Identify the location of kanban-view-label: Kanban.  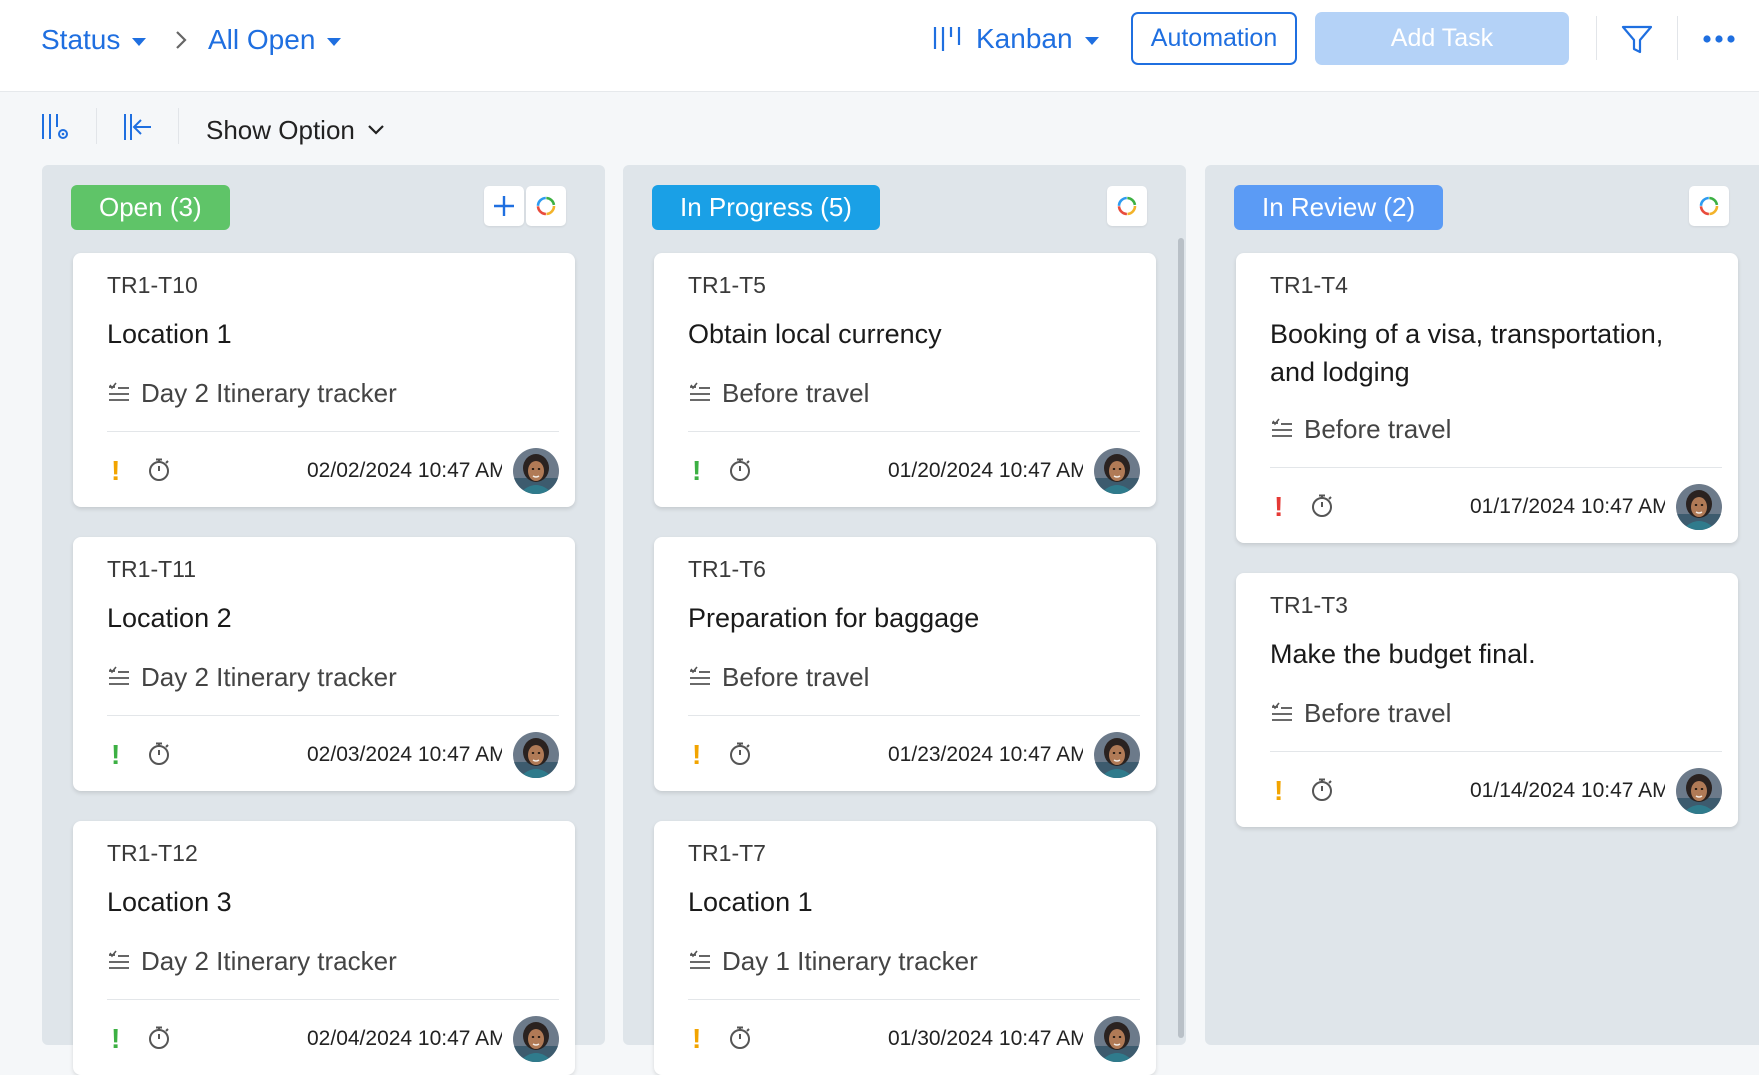
(1024, 38).